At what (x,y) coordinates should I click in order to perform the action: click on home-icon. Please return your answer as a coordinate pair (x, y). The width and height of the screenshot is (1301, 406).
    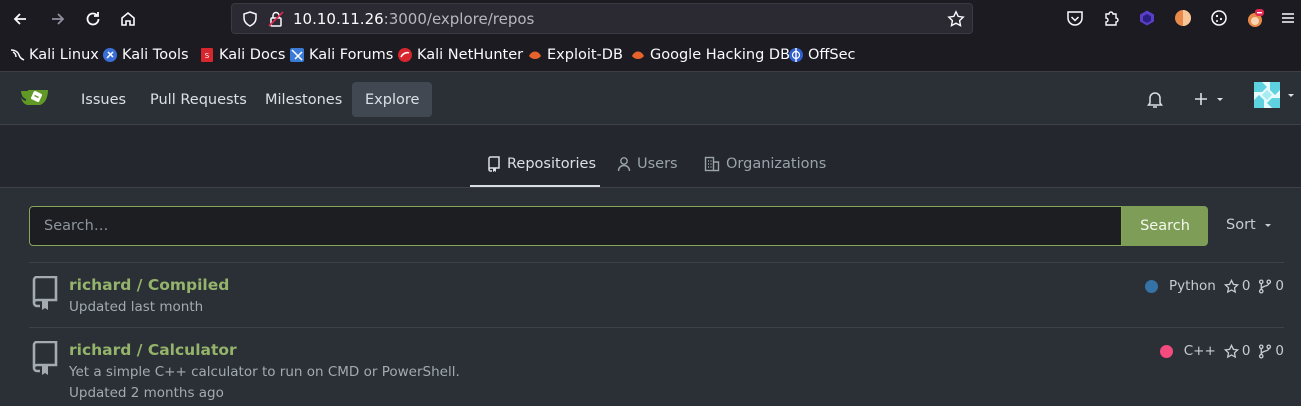
    Looking at the image, I should click on (128, 18).